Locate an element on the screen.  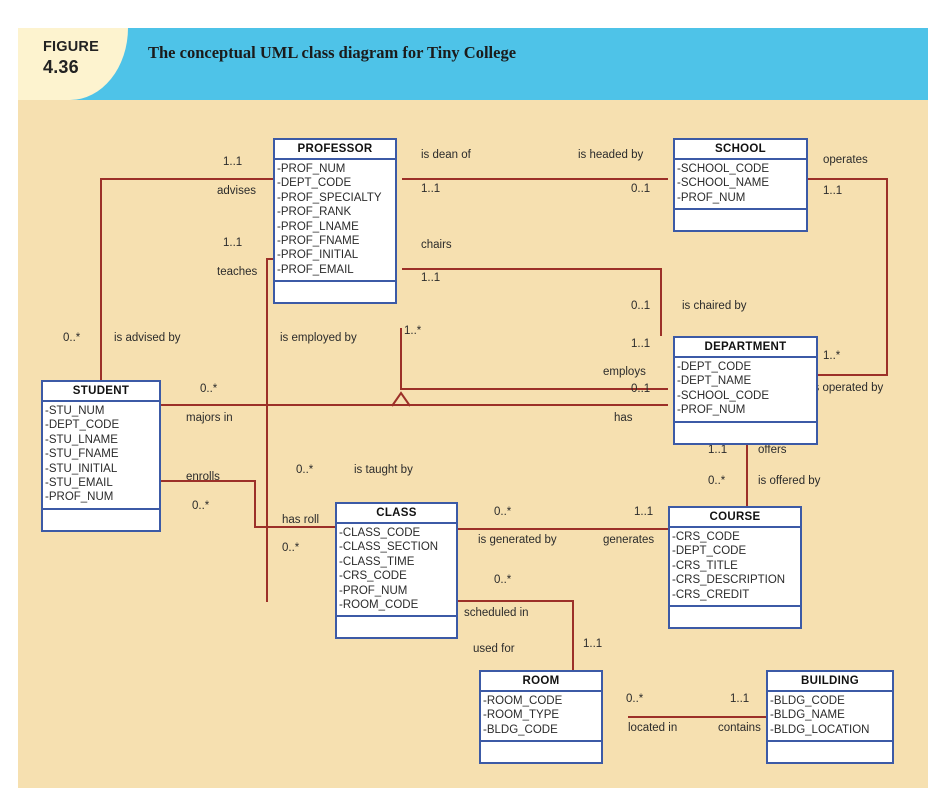
class-operations-building is located at coordinates (830, 752).